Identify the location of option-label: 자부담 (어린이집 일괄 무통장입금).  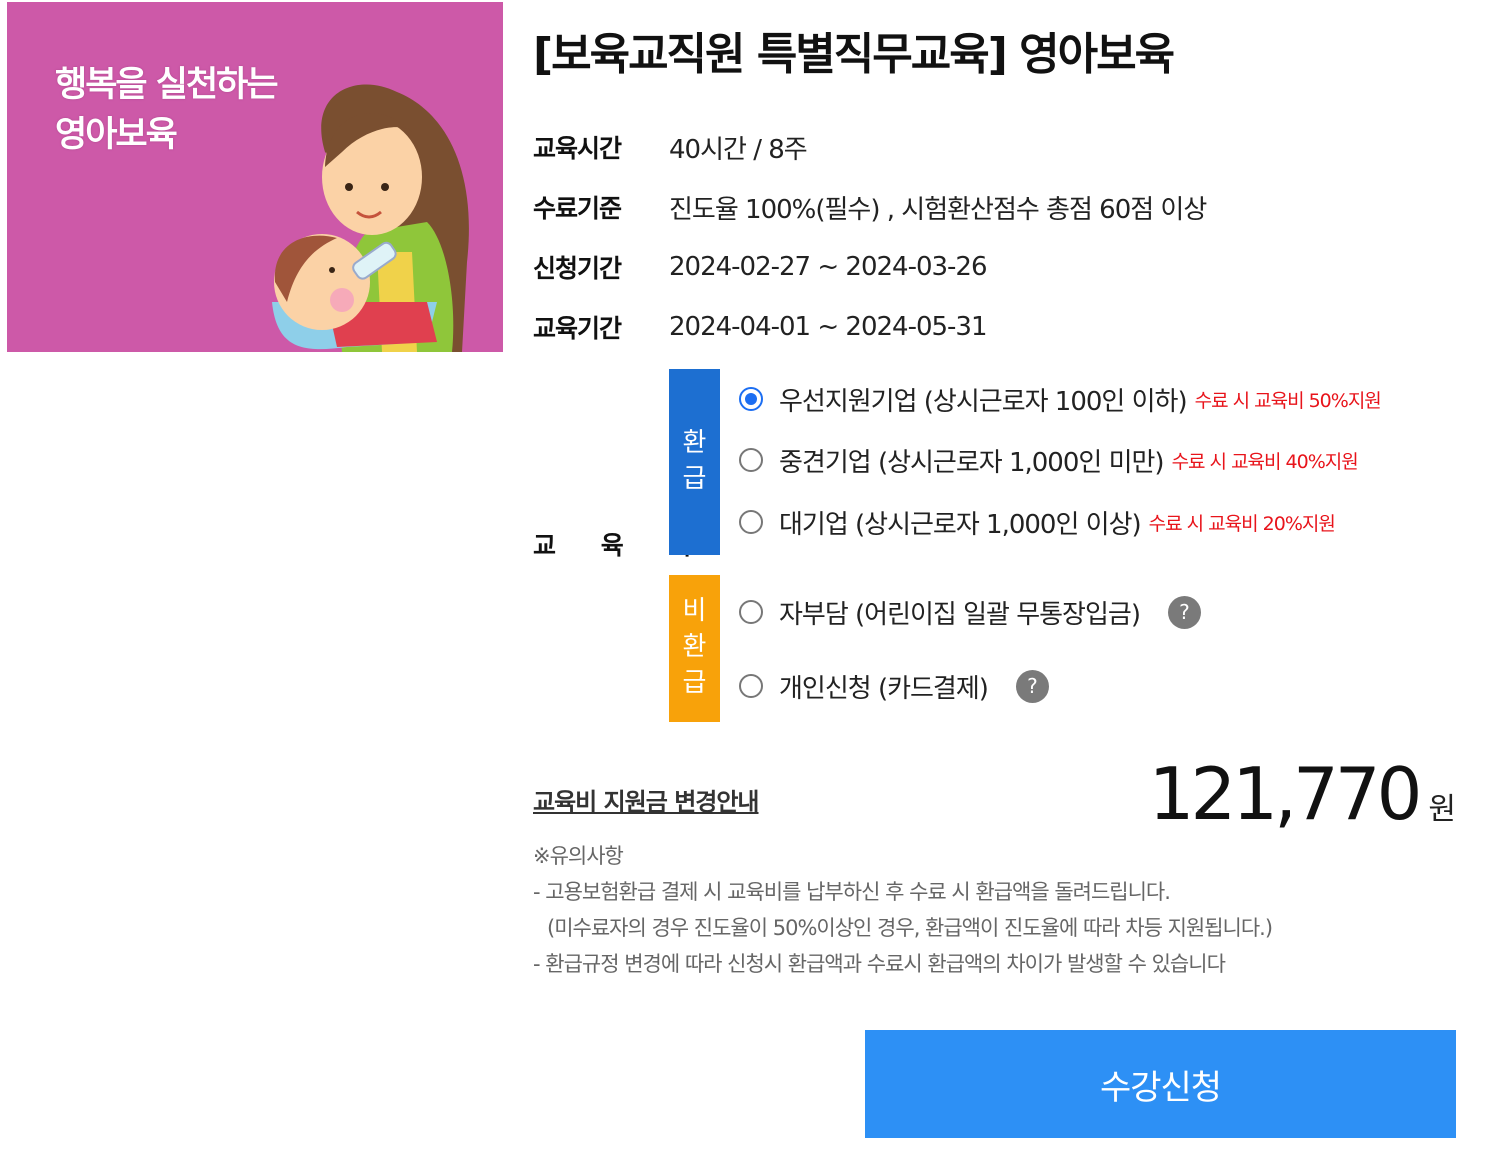
(960, 612).